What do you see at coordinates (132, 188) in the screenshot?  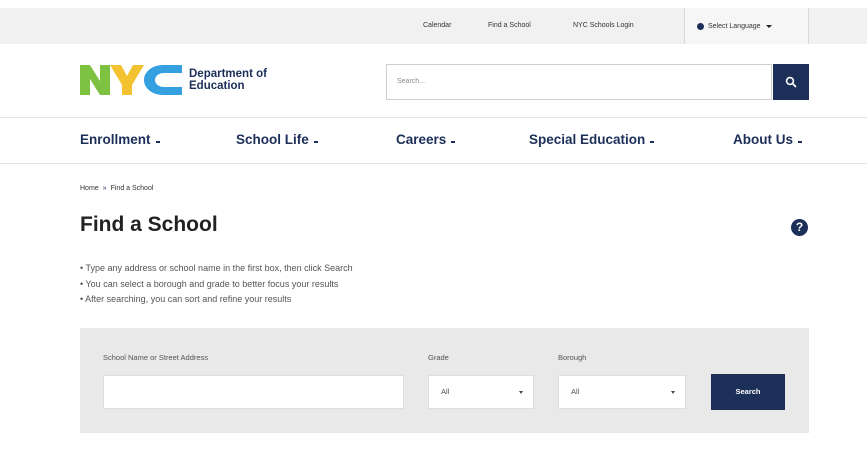 I see `breadcrumb-current: Find a School` at bounding box center [132, 188].